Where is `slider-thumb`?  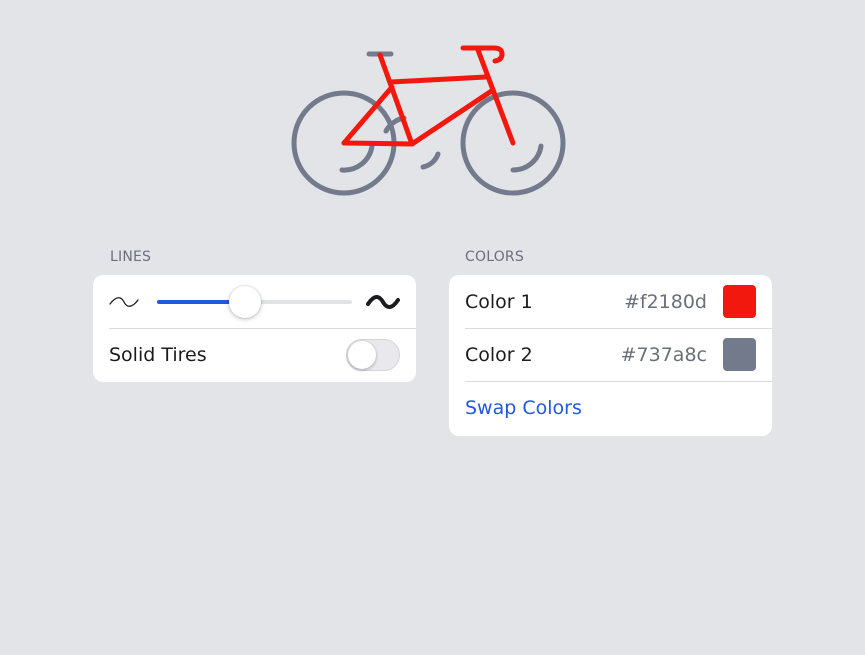
slider-thumb is located at coordinates (244, 301).